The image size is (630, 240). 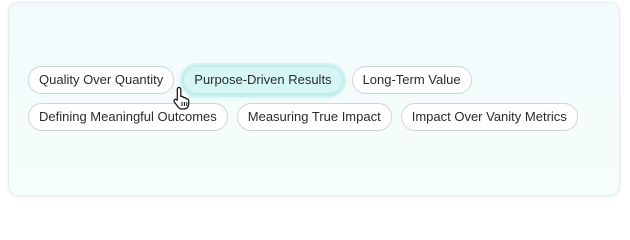 I want to click on tag-purpose-driven-results: Purpose-Driven Results, so click(x=263, y=80).